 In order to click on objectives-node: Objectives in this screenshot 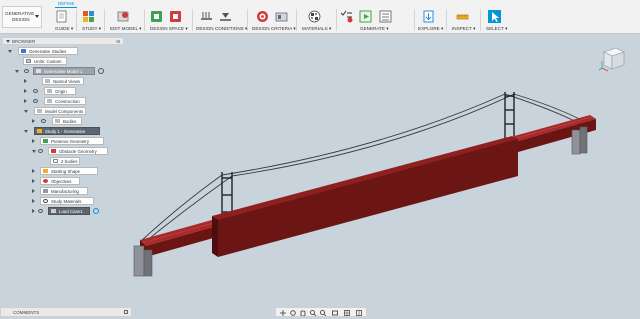, I will do `click(60, 181)`.